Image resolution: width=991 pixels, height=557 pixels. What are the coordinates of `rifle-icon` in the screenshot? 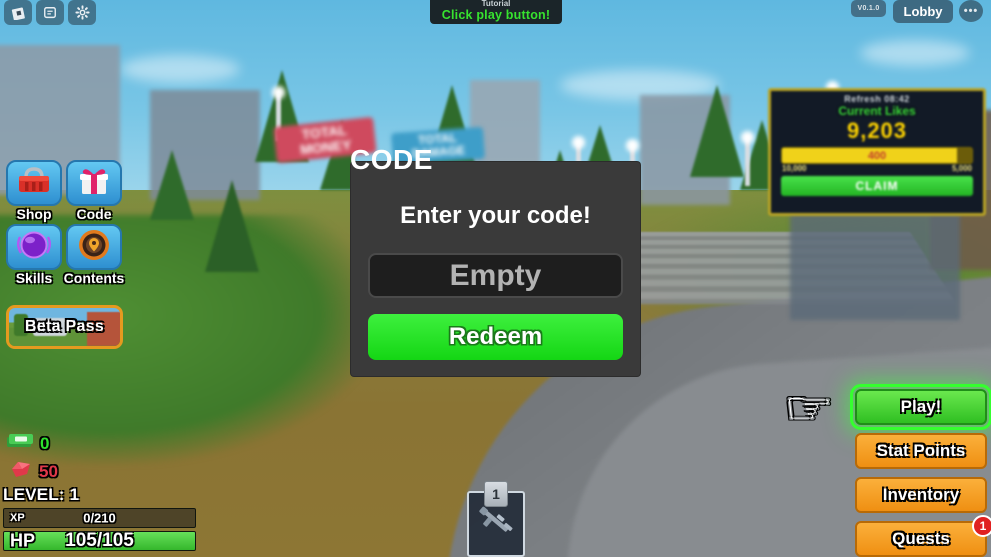 It's located at (496, 524).